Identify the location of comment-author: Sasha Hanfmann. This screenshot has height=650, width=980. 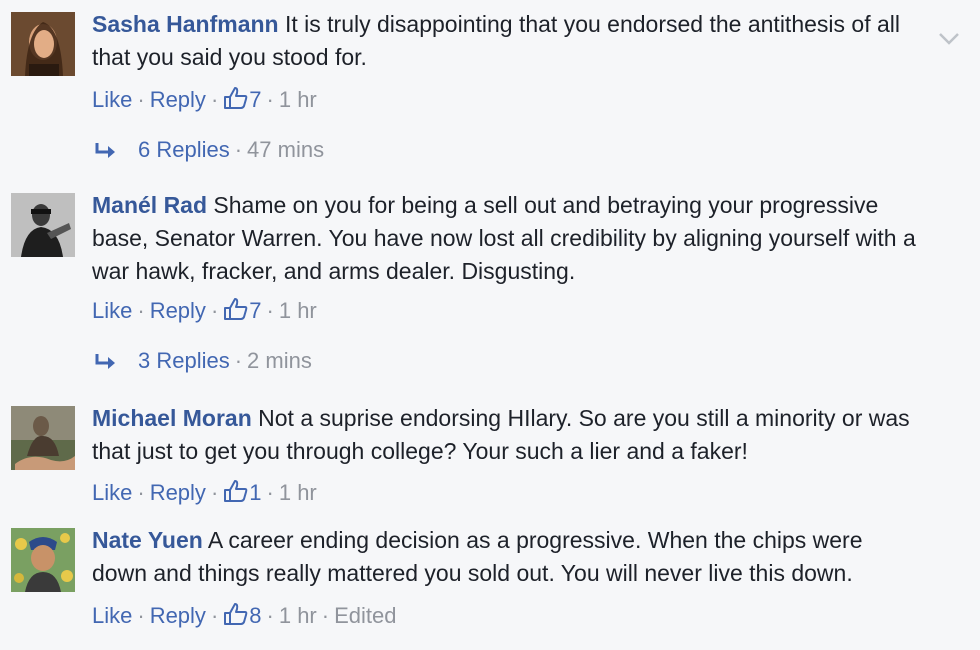
(185, 24).